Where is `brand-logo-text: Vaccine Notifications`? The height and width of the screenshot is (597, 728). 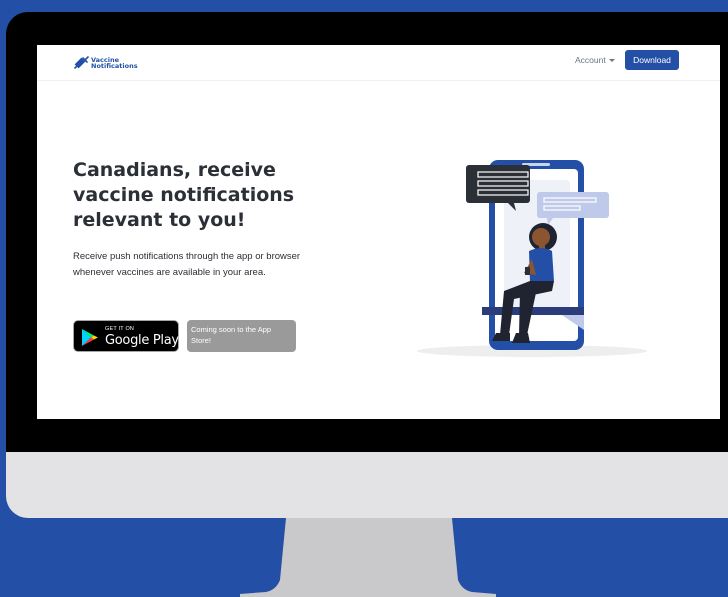
brand-logo-text: Vaccine Notifications is located at coordinates (114, 62).